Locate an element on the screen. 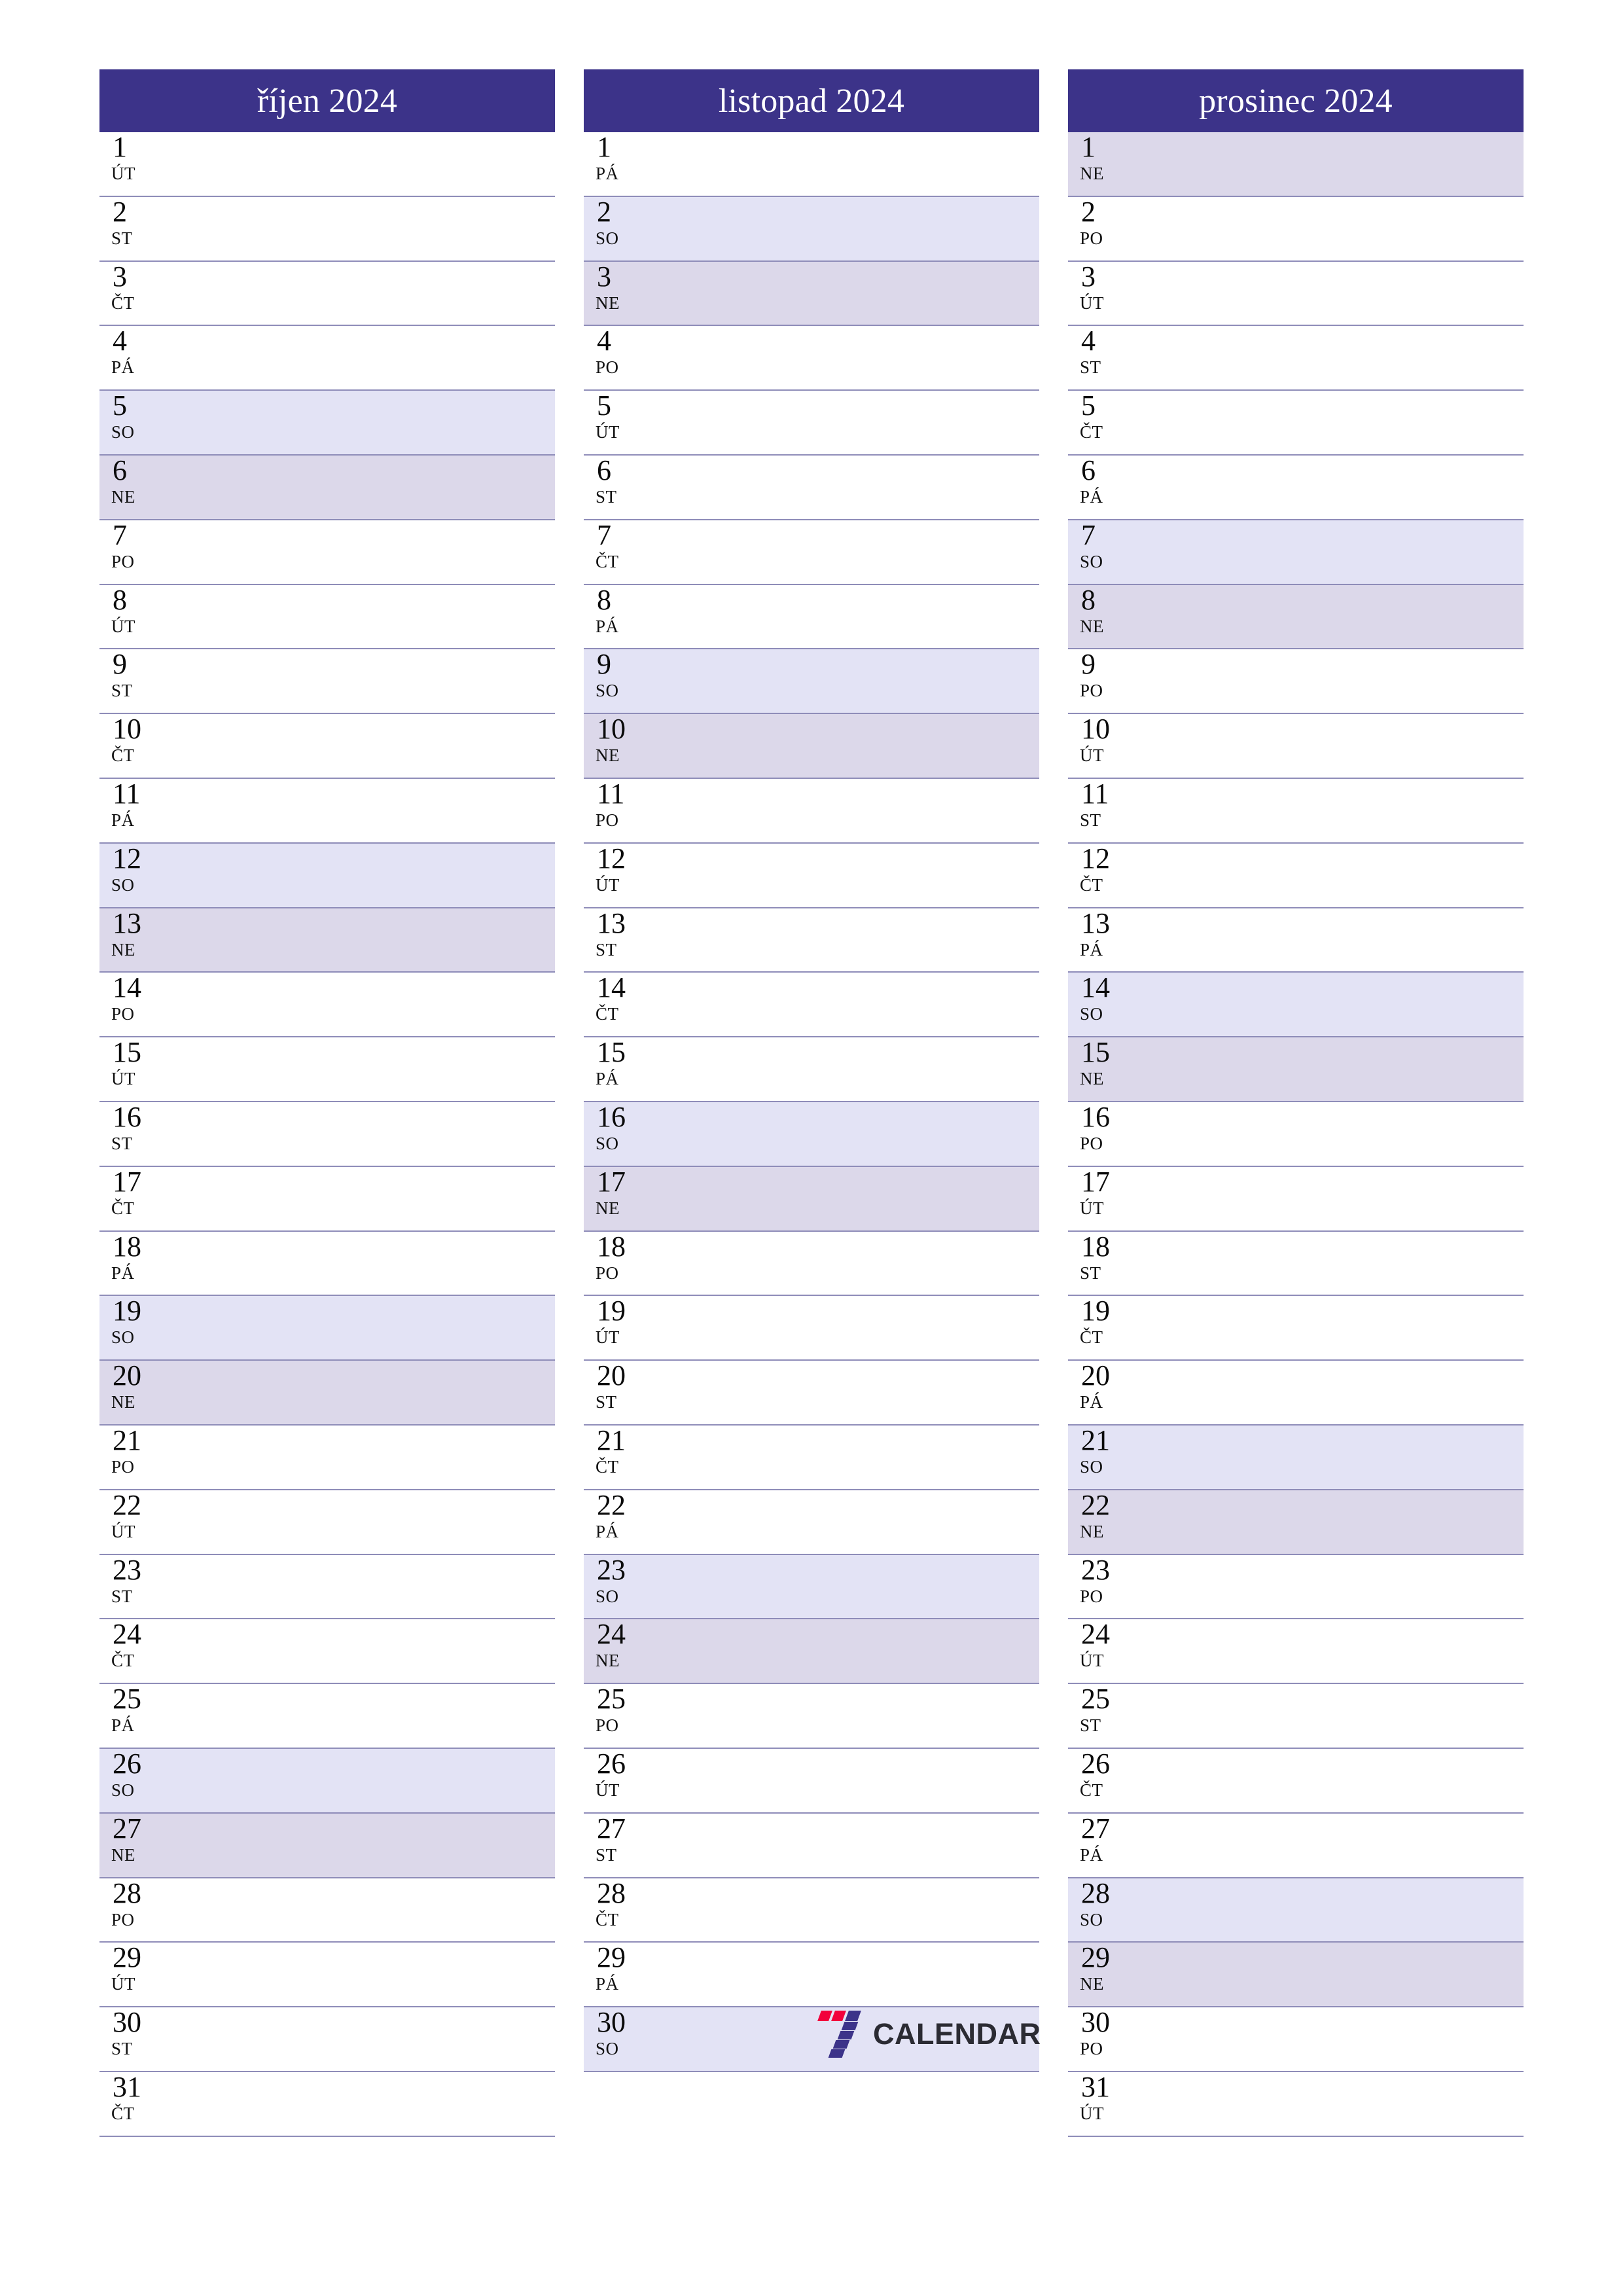 This screenshot has width=1623, height=2296. day-row: 19 ÚT is located at coordinates (811, 1328).